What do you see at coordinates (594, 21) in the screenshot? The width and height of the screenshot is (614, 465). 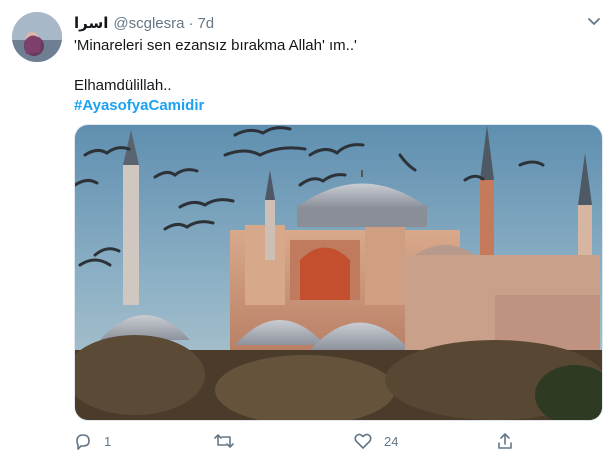 I see `chevron-down-icon` at bounding box center [594, 21].